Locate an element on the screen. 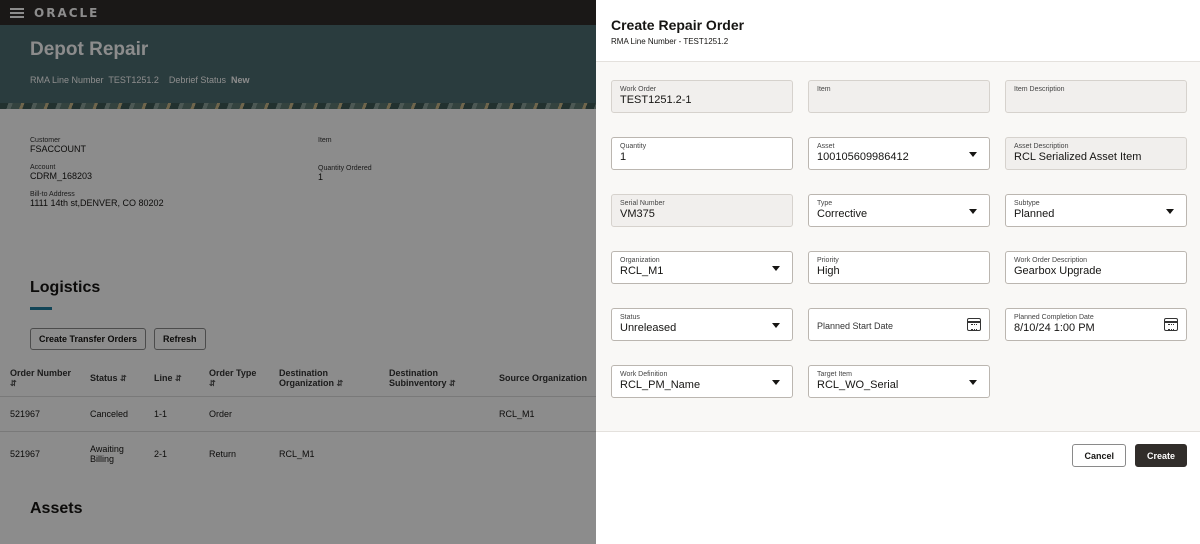  type-select: Type Corrective is located at coordinates (899, 210).